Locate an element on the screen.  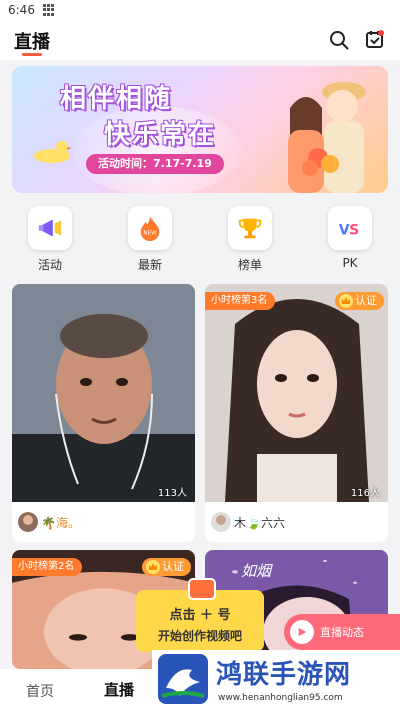
flame-icon: NEW is located at coordinates (150, 228).